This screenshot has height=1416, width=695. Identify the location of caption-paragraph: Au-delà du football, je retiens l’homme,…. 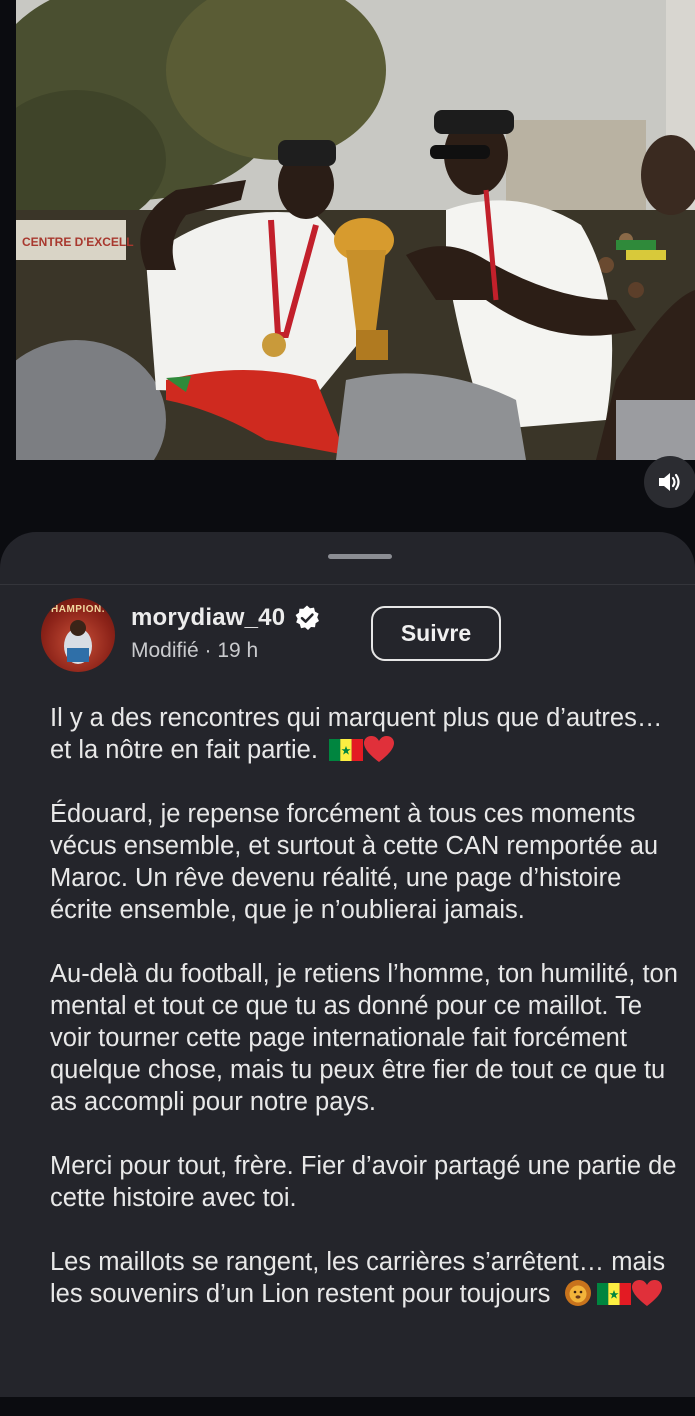
(364, 1038).